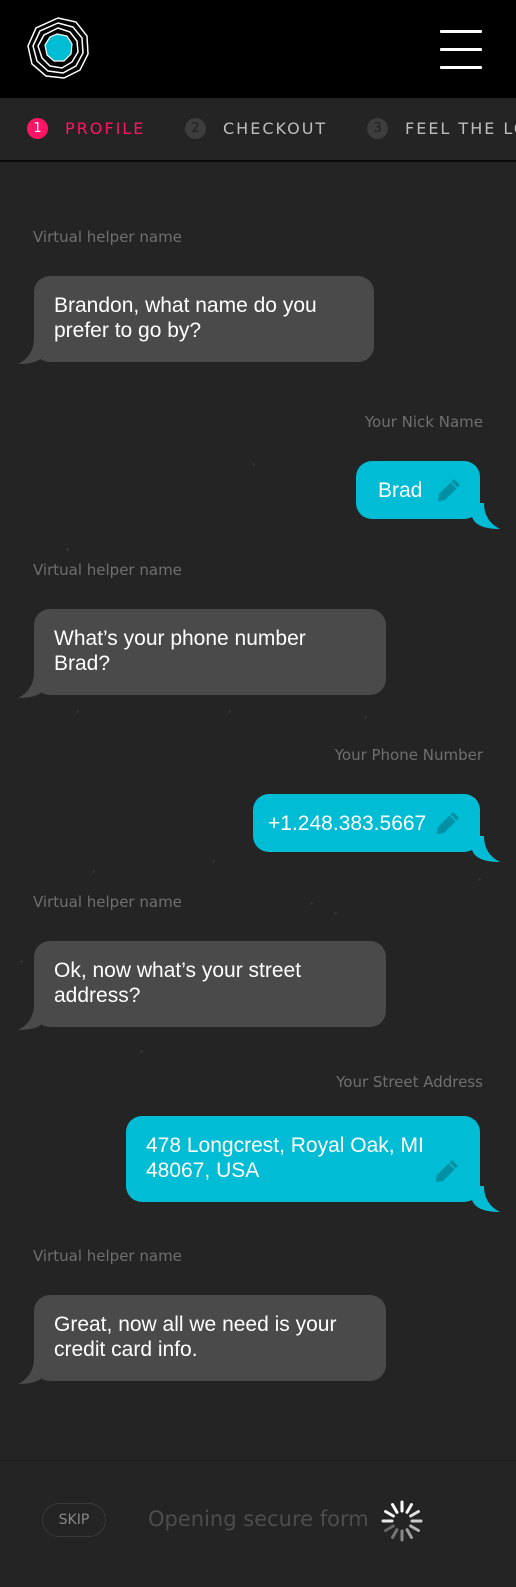 The height and width of the screenshot is (1587, 516). Describe the element at coordinates (58, 48) in the screenshot. I see `topographic-logo-icon` at that location.